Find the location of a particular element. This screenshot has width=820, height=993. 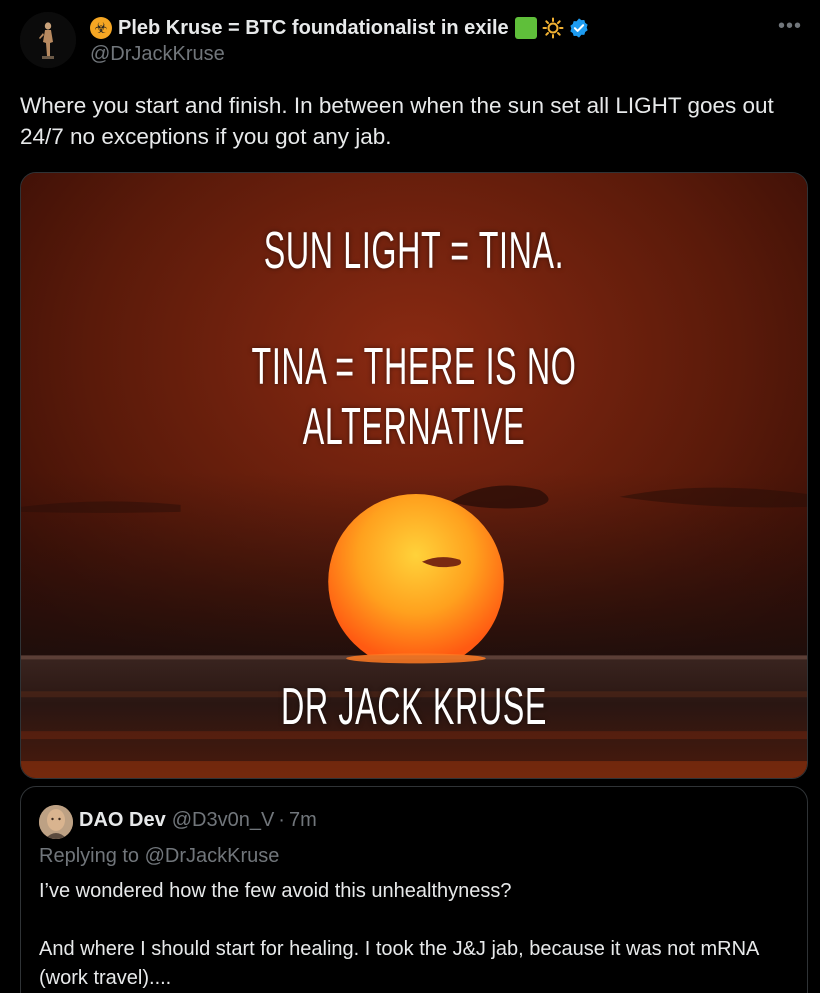

more-options-icon: ••• is located at coordinates (790, 26).